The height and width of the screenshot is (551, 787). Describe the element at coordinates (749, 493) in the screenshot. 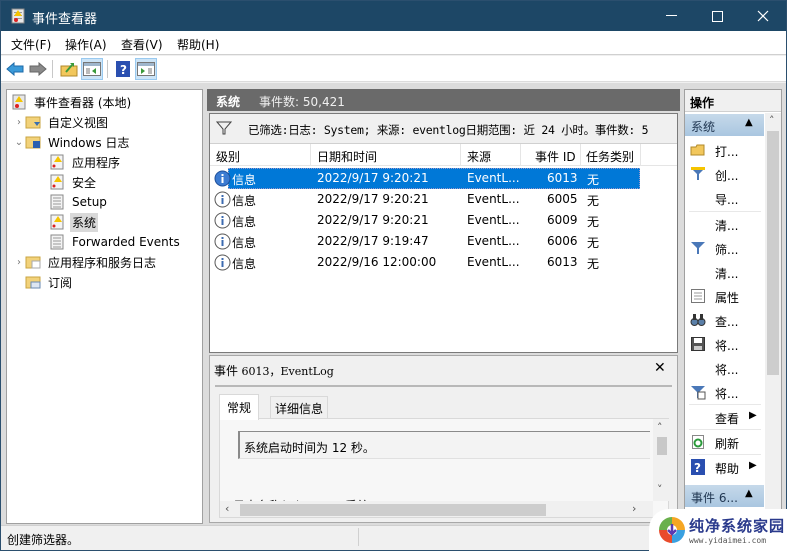

I see `collapse-up-icon: ▲` at that location.